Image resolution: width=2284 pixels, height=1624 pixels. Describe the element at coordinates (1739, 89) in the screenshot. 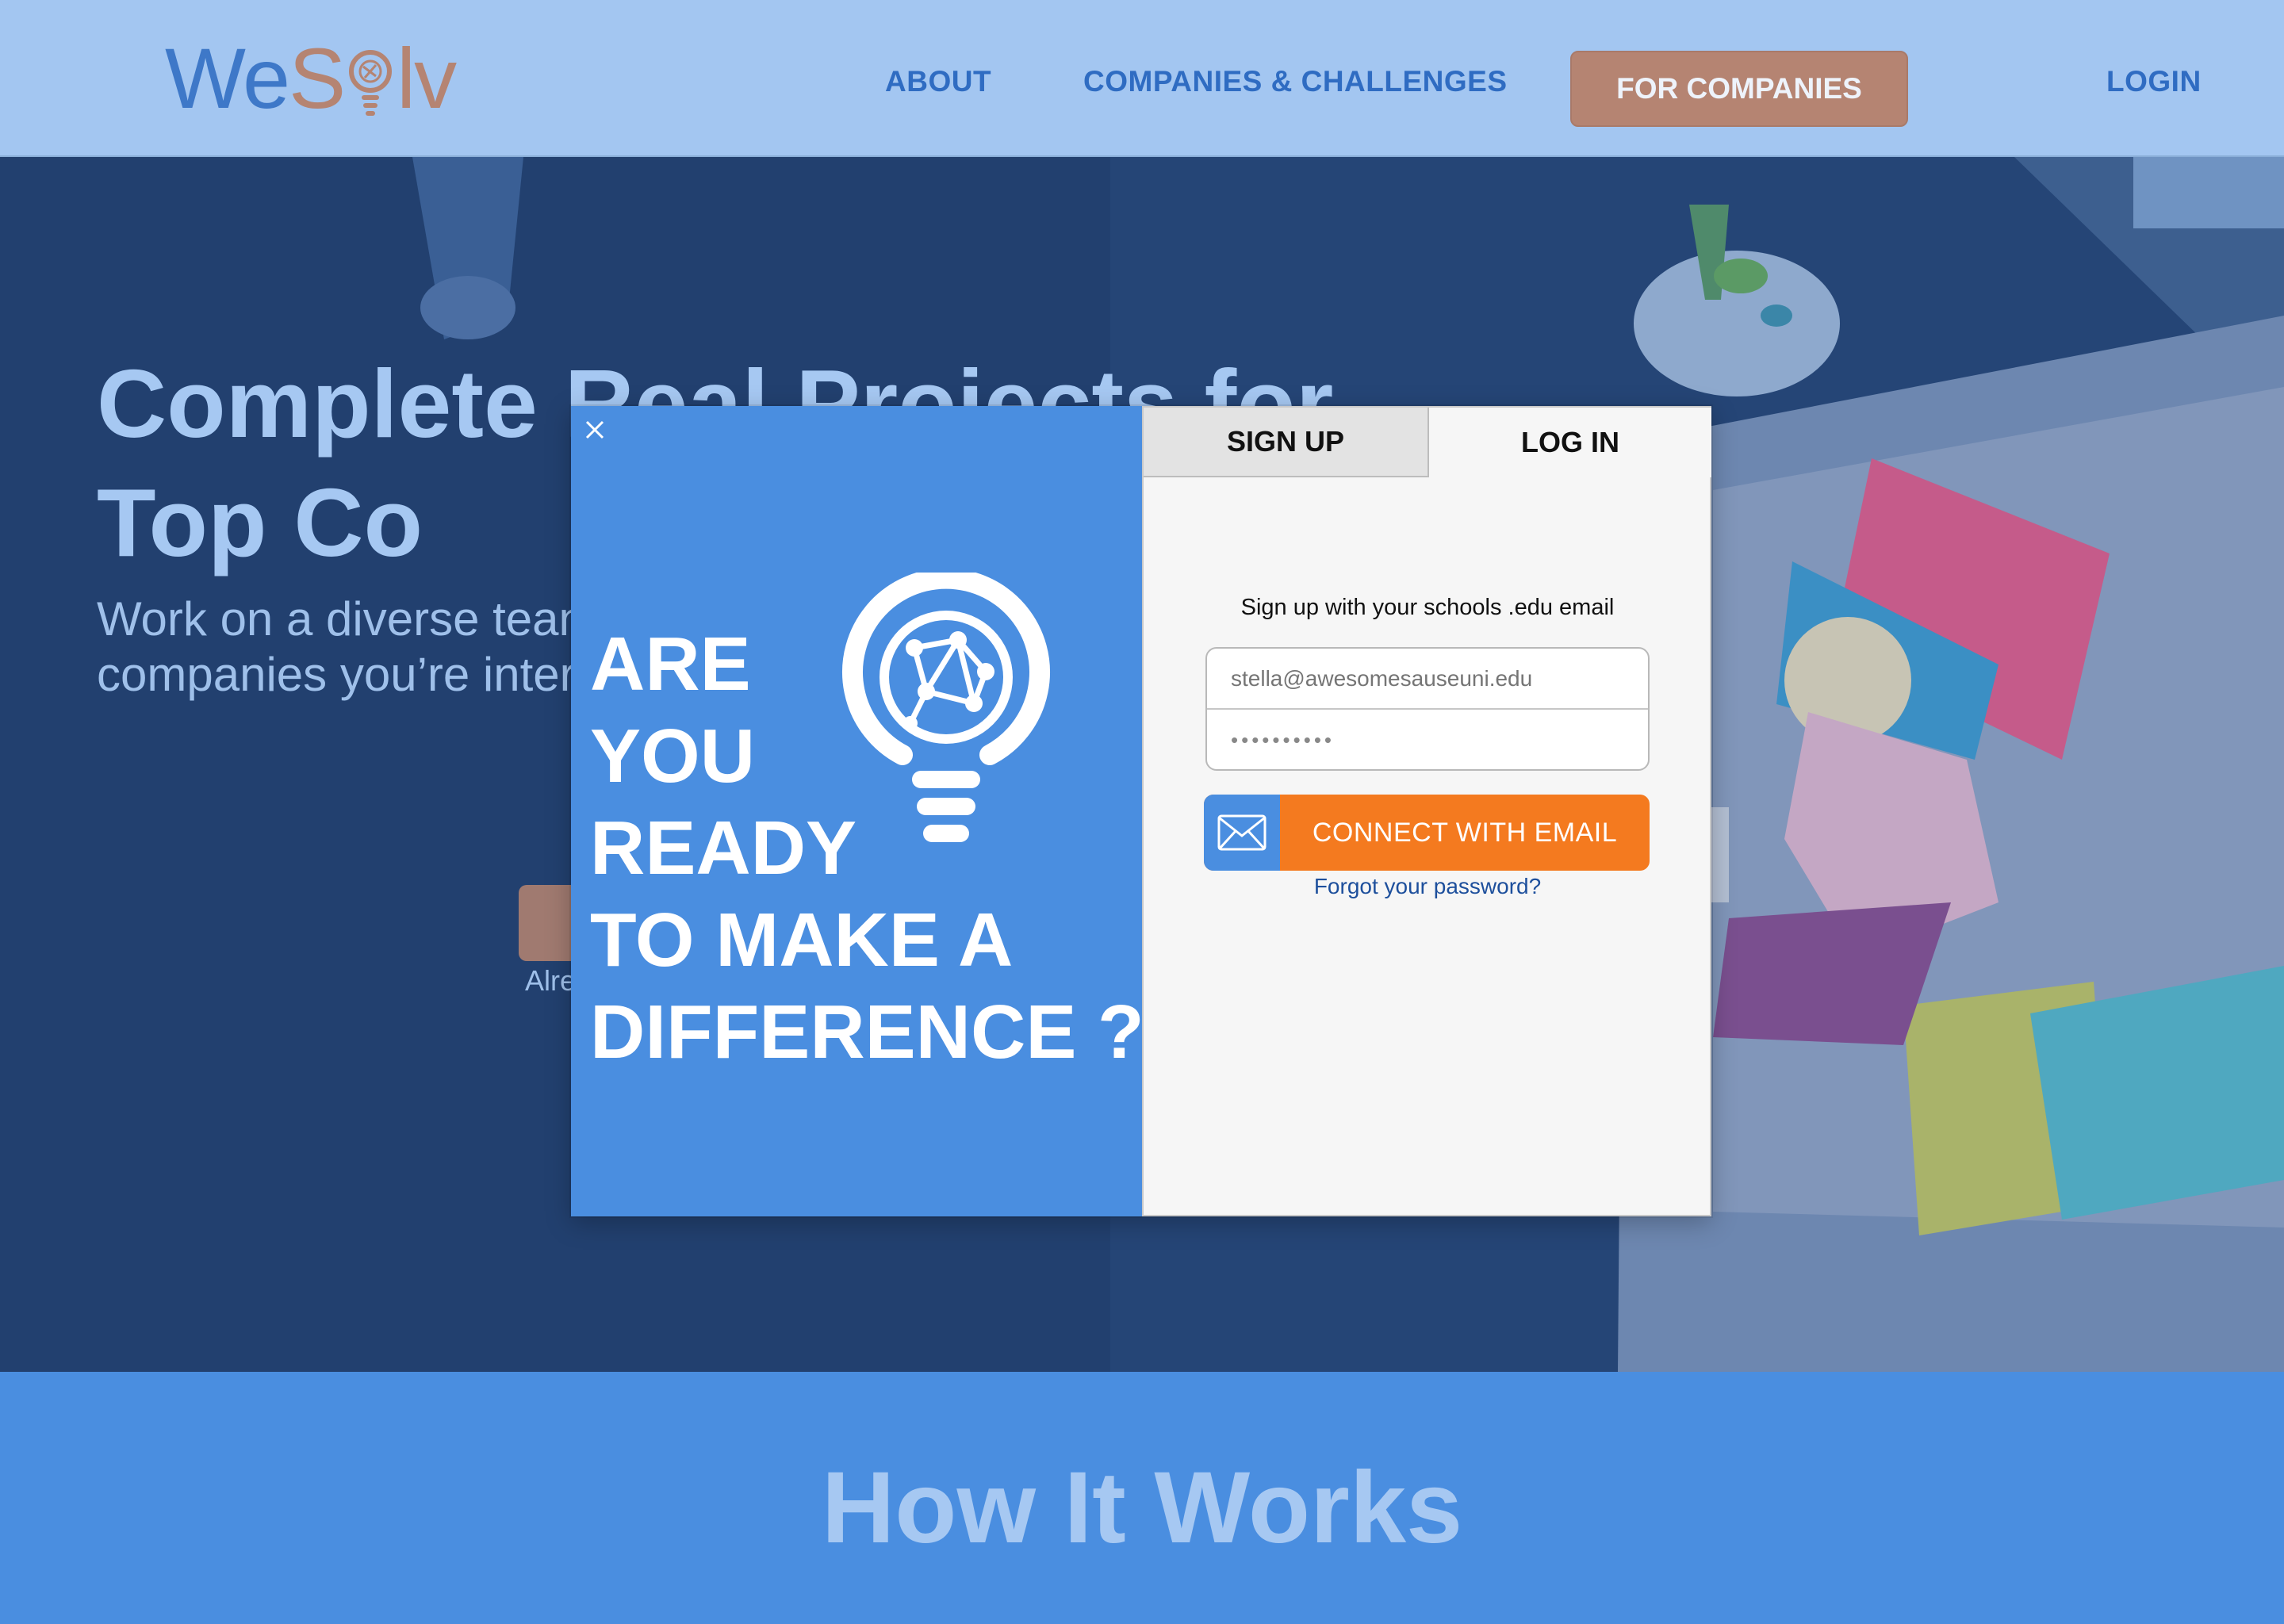

I see `for-companies-button: FOR COMPANIES` at that location.